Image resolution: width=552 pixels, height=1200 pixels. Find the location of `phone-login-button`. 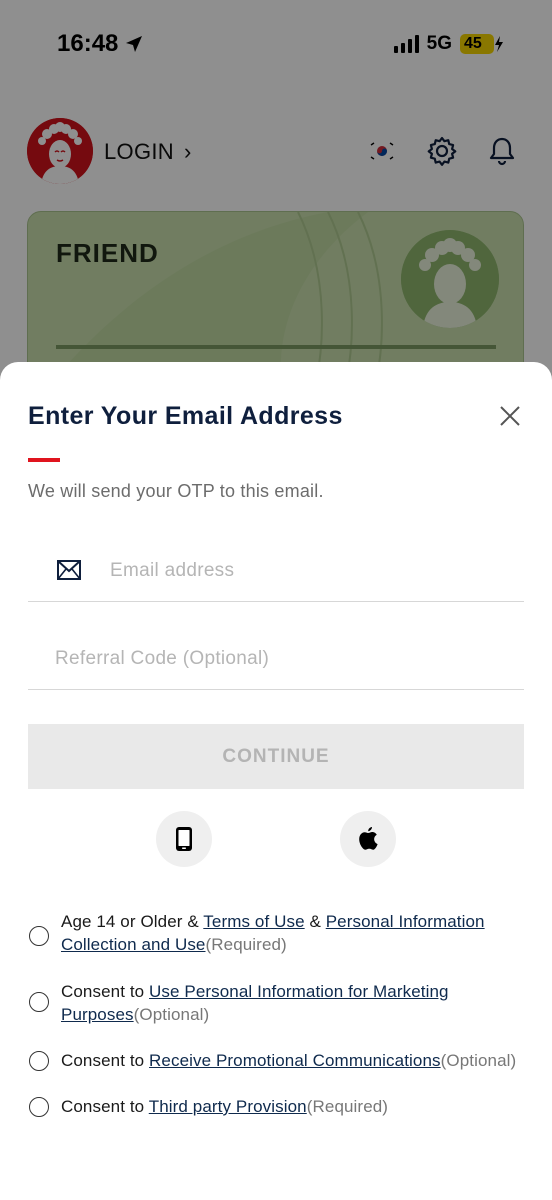

phone-login-button is located at coordinates (184, 839).